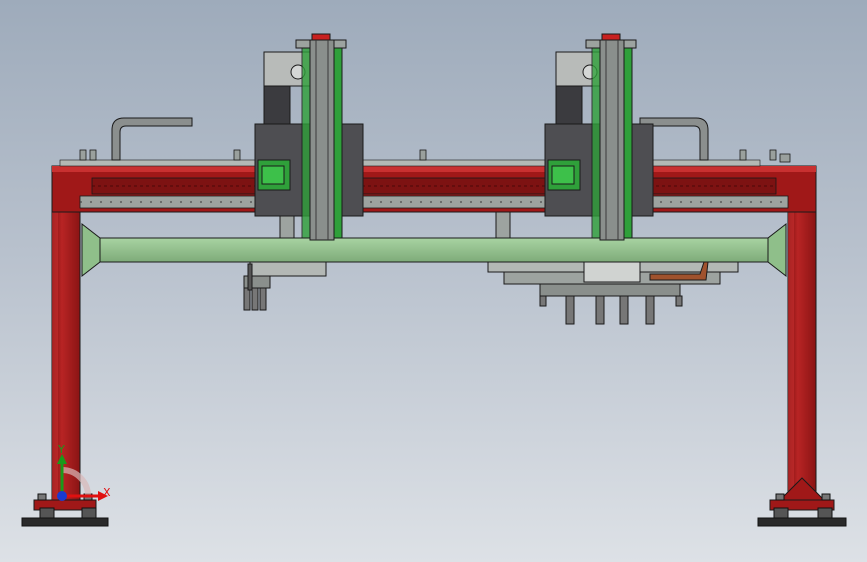 The width and height of the screenshot is (867, 562). I want to click on gripper-tool-left, so click(285, 286).